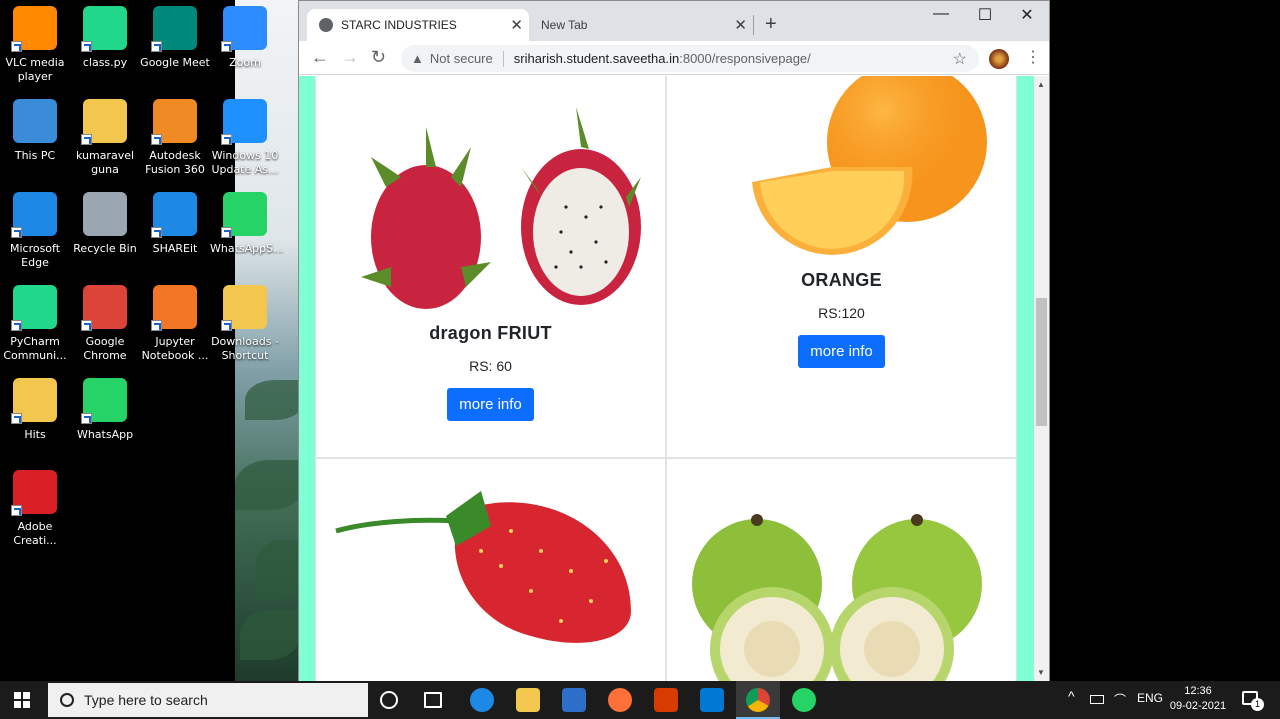 The image size is (1280, 719). What do you see at coordinates (1027, 16) in the screenshot?
I see `close-window-button: ✕` at bounding box center [1027, 16].